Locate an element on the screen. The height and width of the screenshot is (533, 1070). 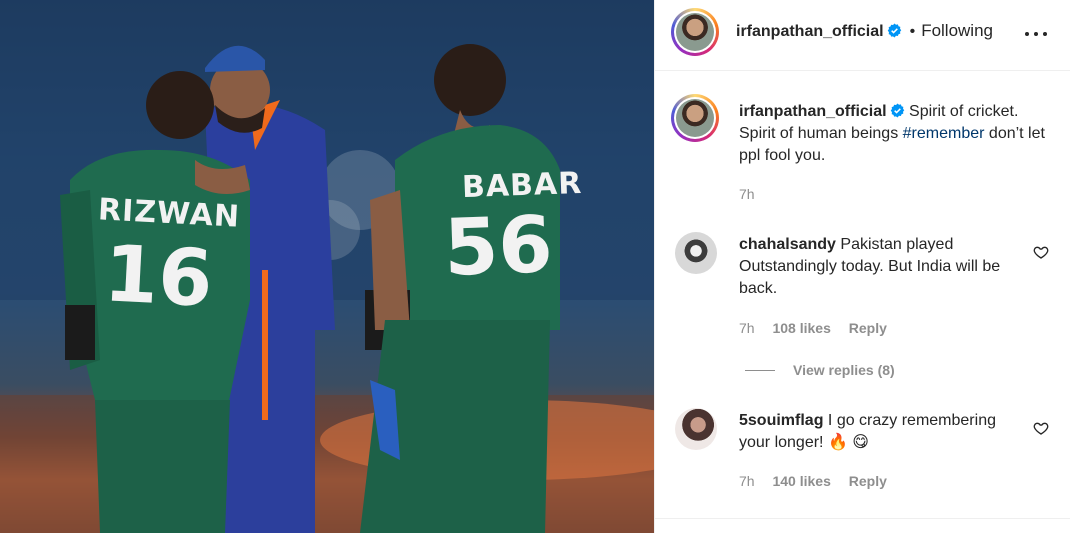
view-replies-button: View replies (8) is located at coordinates (820, 370).